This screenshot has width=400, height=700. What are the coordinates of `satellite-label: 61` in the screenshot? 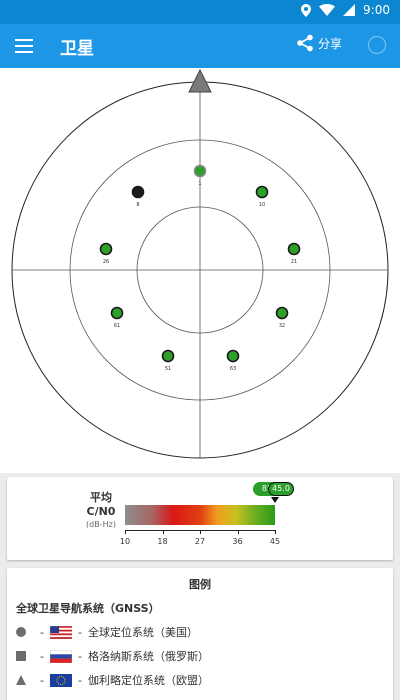 It's located at (117, 326).